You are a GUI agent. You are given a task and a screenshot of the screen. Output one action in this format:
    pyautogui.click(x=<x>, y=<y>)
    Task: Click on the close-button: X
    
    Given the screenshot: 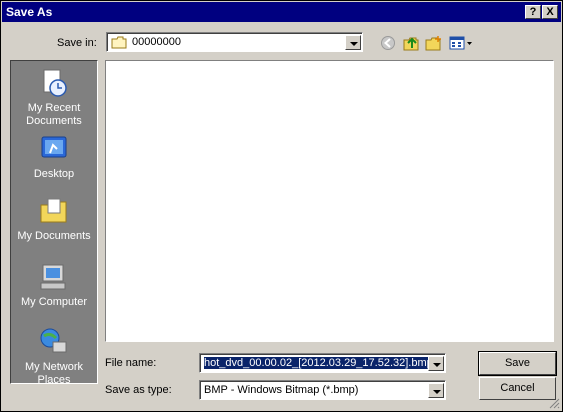 What is the action you would take?
    pyautogui.click(x=550, y=12)
    